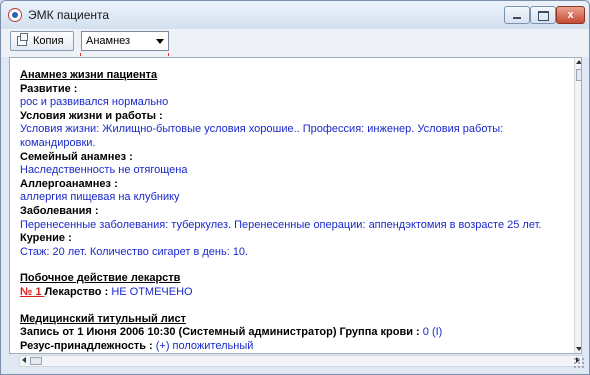  What do you see at coordinates (160, 41) in the screenshot?
I see `chevron-down-icon` at bounding box center [160, 41].